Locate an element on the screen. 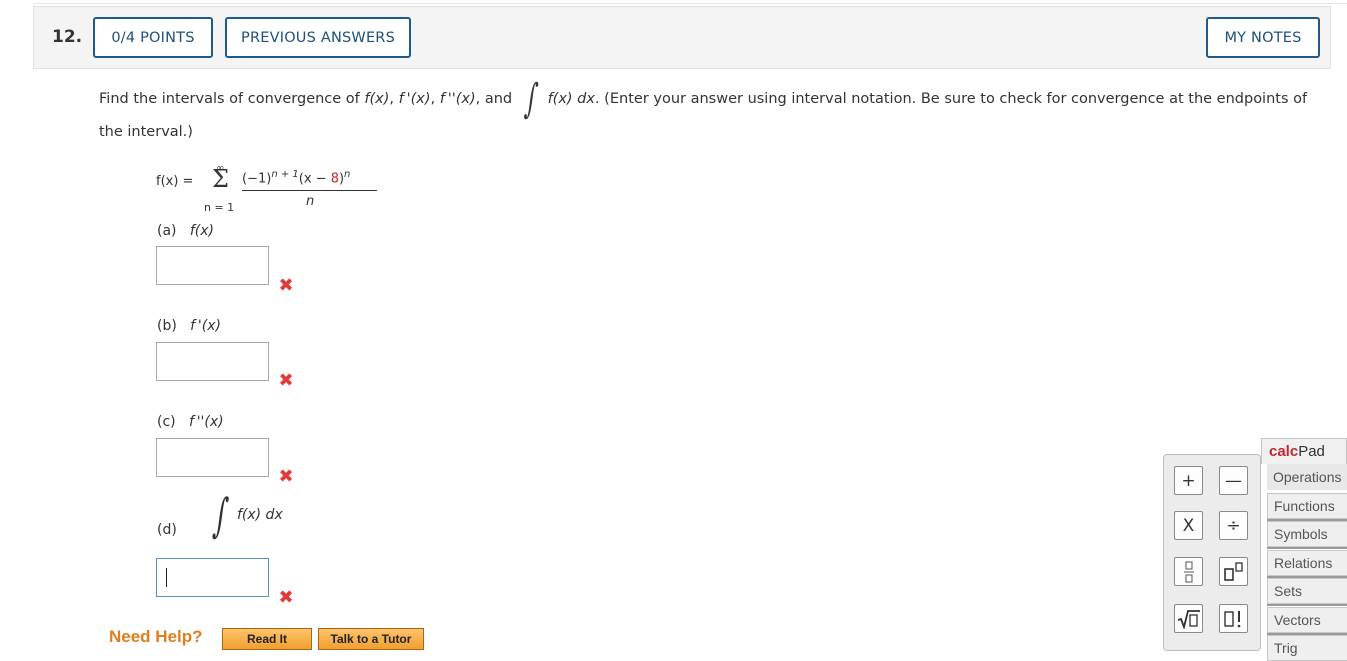 This screenshot has height=661, width=1347. sum-lower-limit: n = 1 is located at coordinates (219, 207).